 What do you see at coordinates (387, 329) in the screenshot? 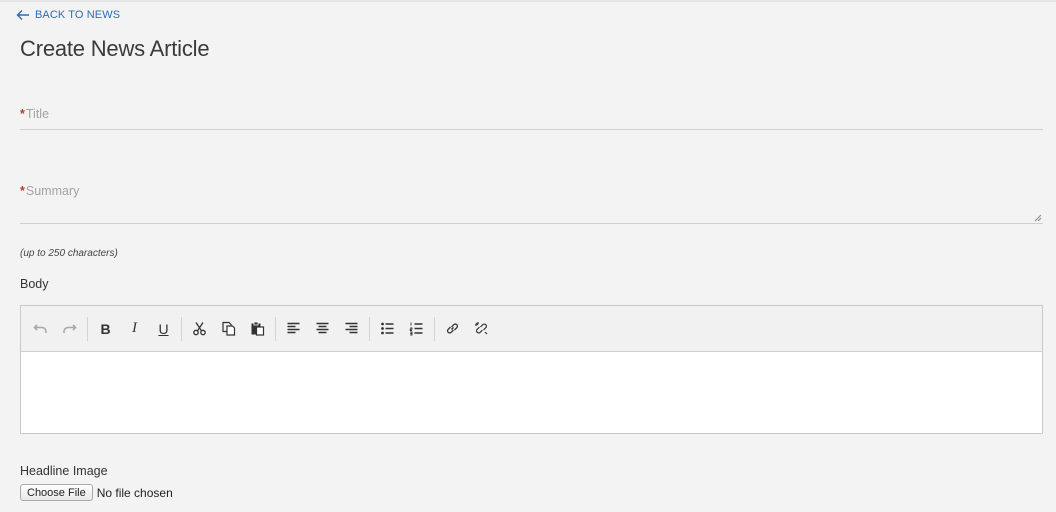
I see `bullet-list-icon` at bounding box center [387, 329].